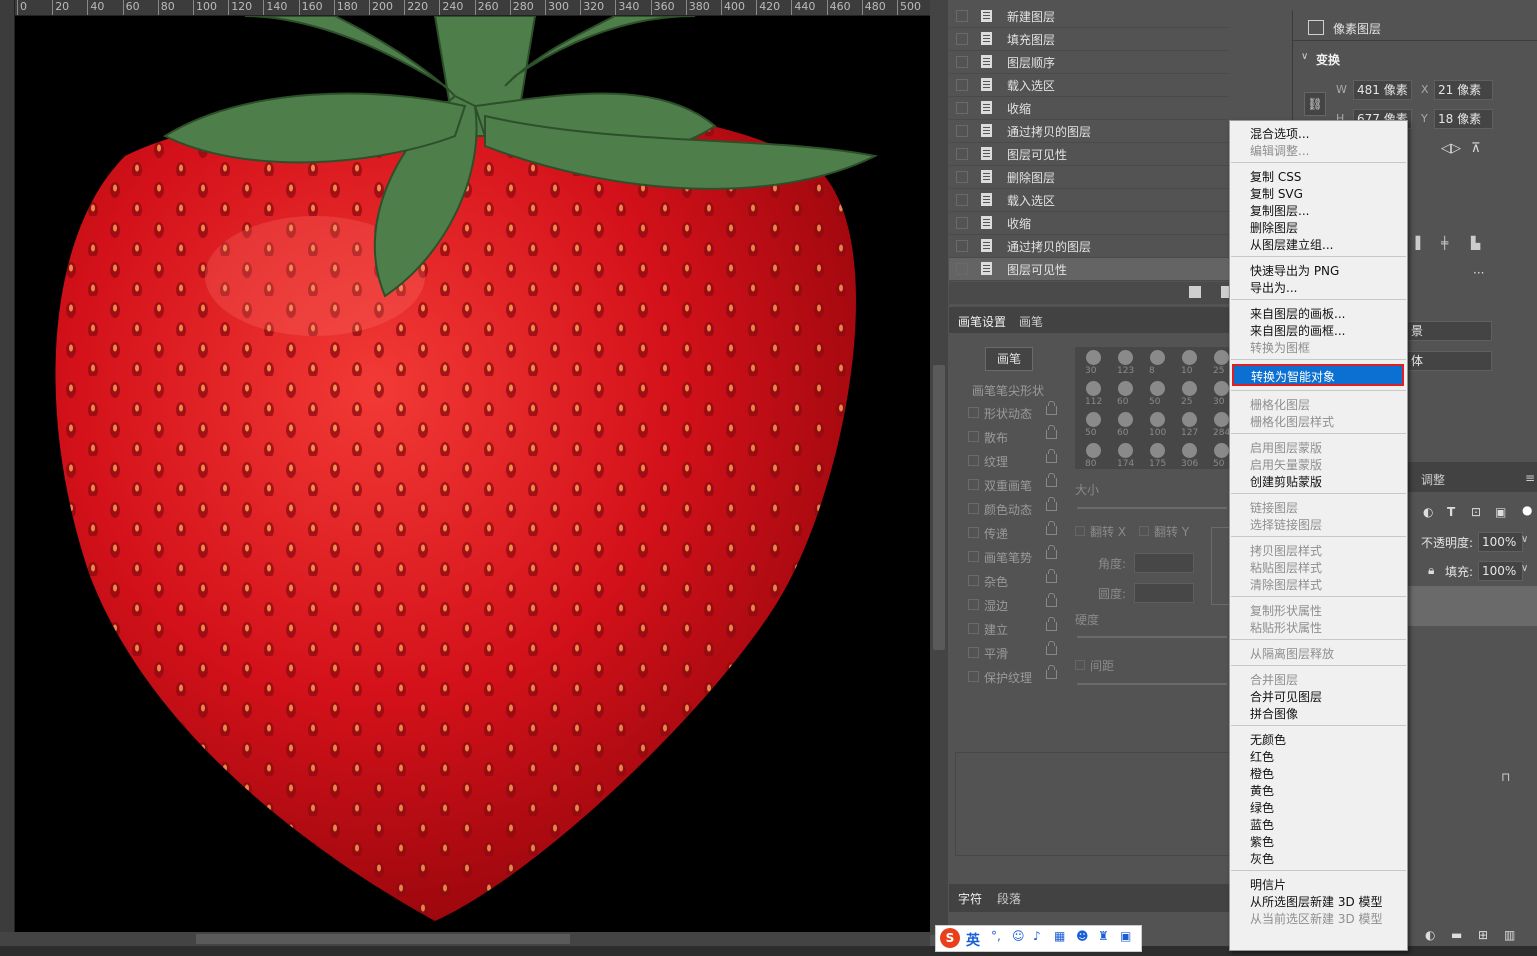 This screenshot has height=956, width=1537. What do you see at coordinates (1009, 359) in the screenshot?
I see `brushes-button: 画笔` at bounding box center [1009, 359].